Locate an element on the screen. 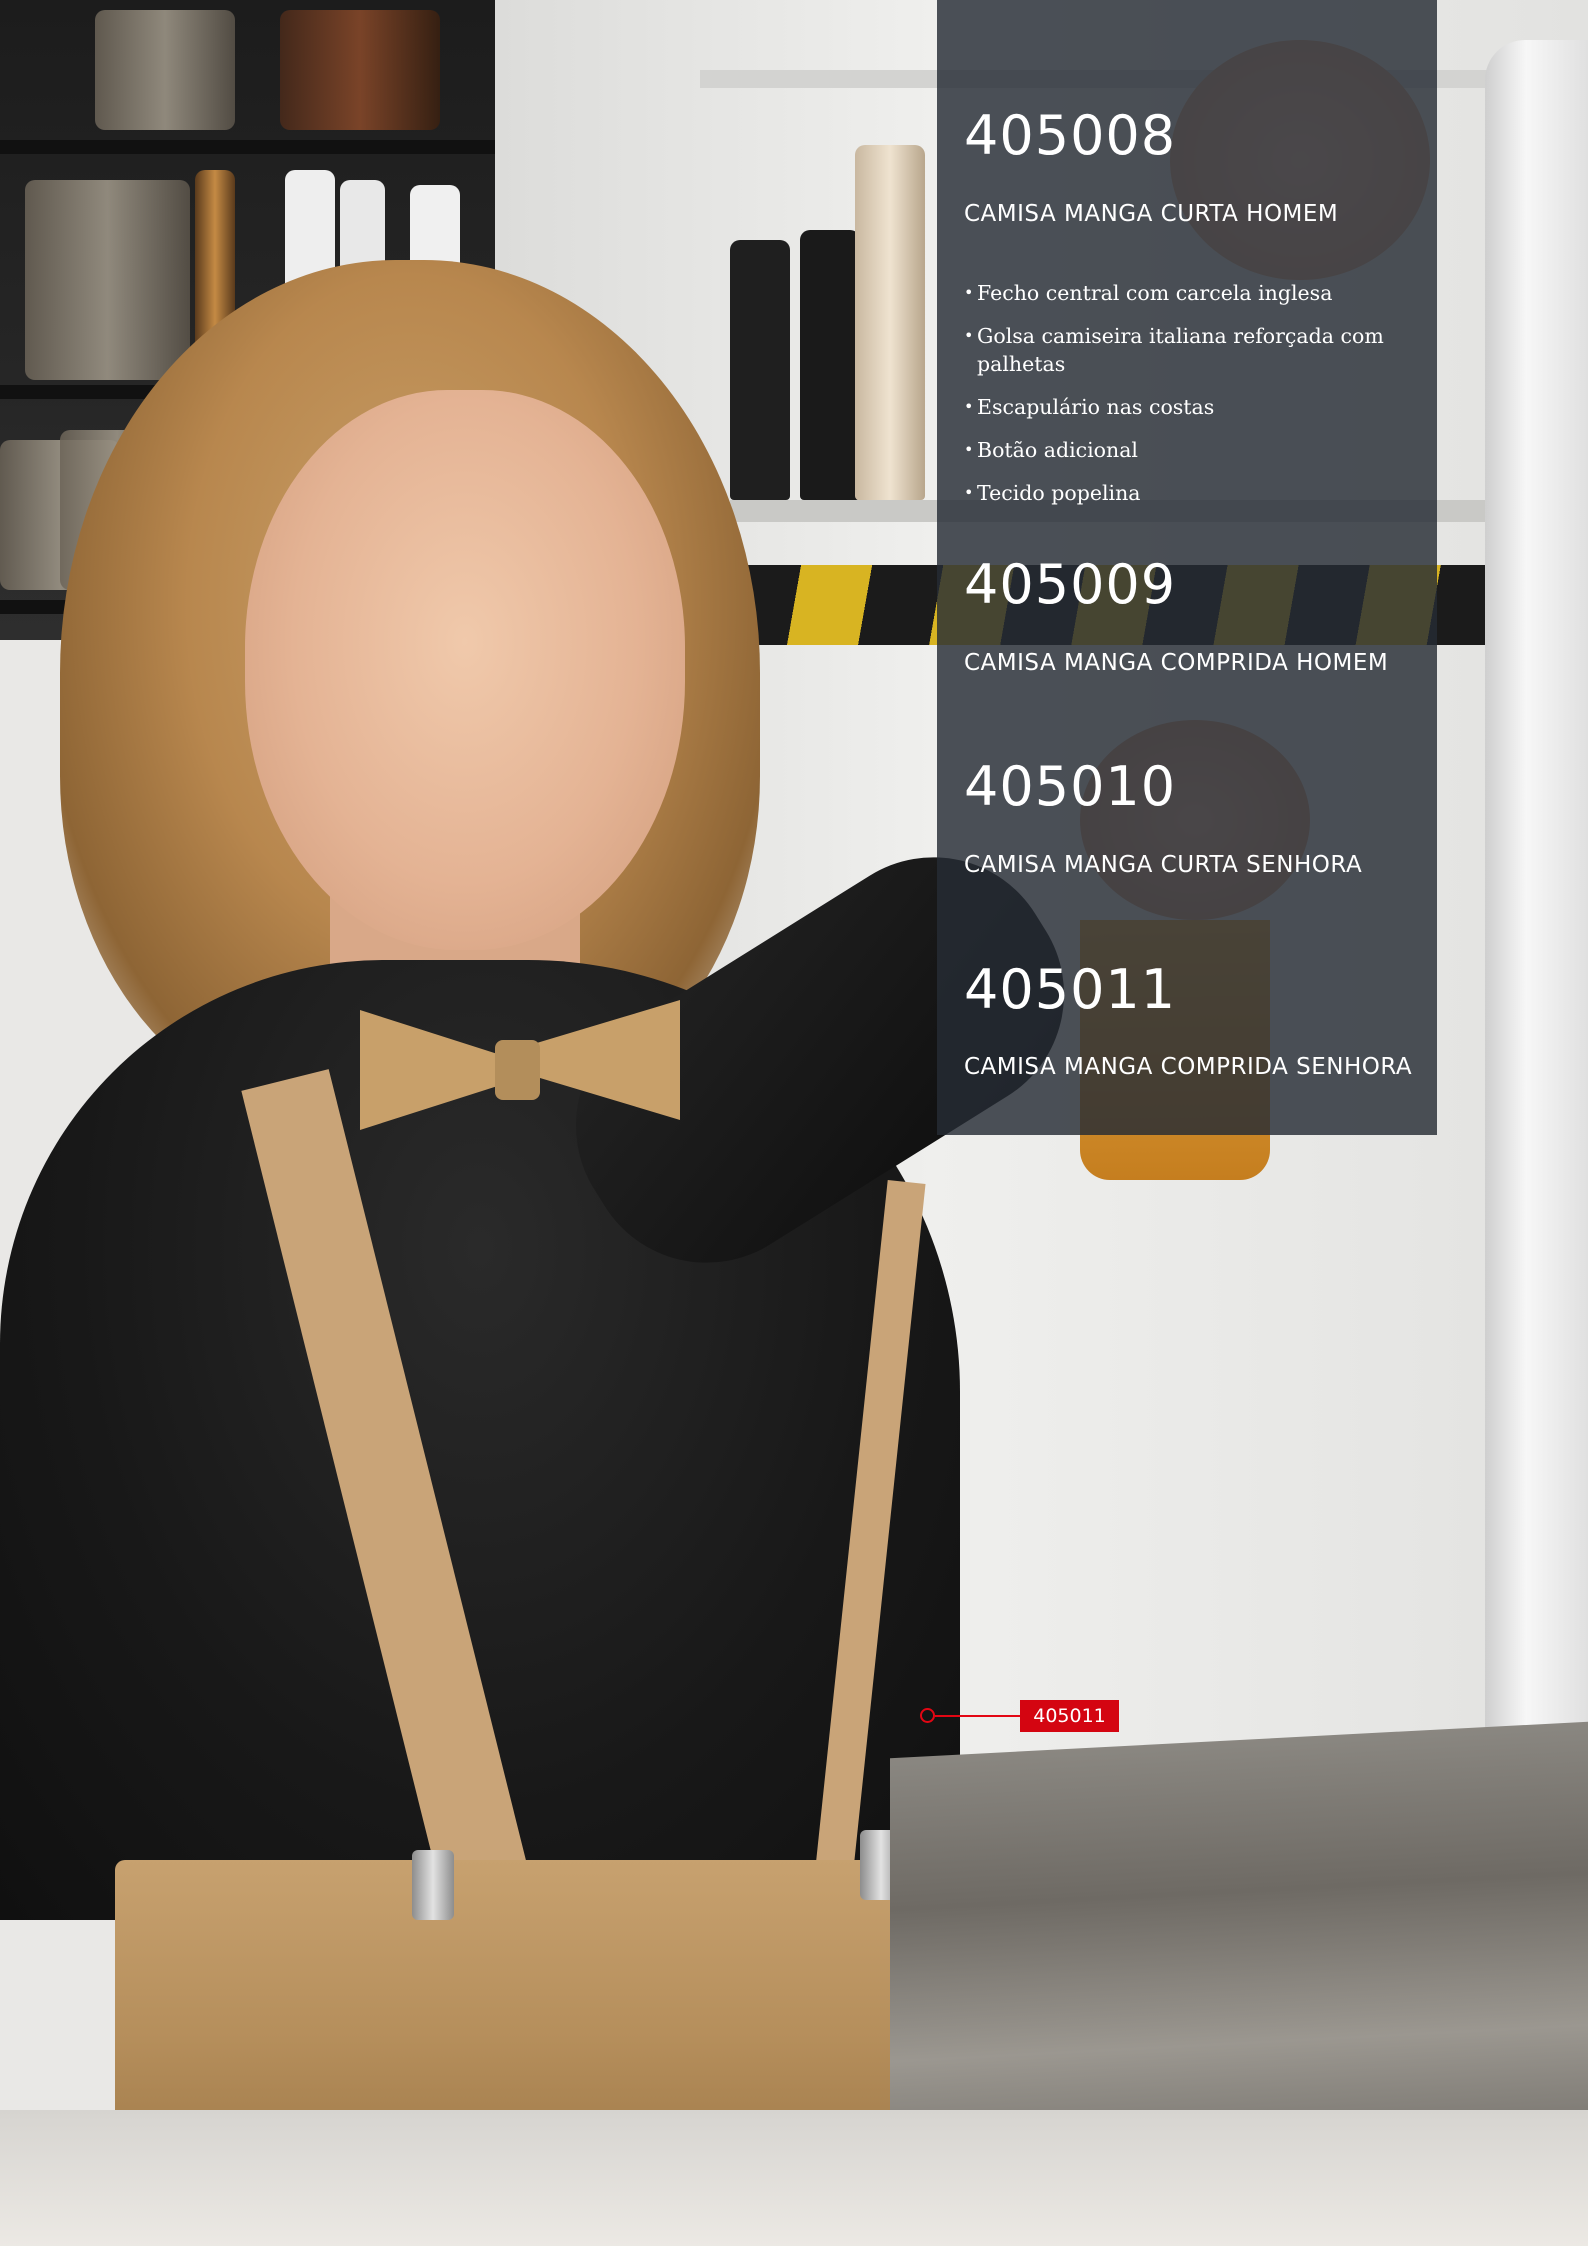 This screenshot has width=1588, height=2246. product-code: 405011 is located at coordinates (1070, 989).